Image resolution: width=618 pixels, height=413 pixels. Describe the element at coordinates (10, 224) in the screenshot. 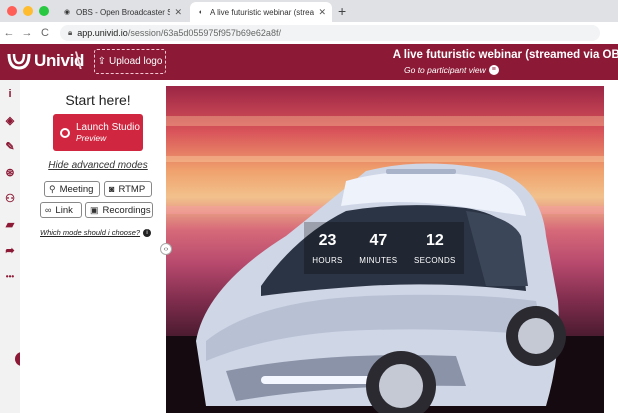

I see `toolbox-icon: ▰` at that location.